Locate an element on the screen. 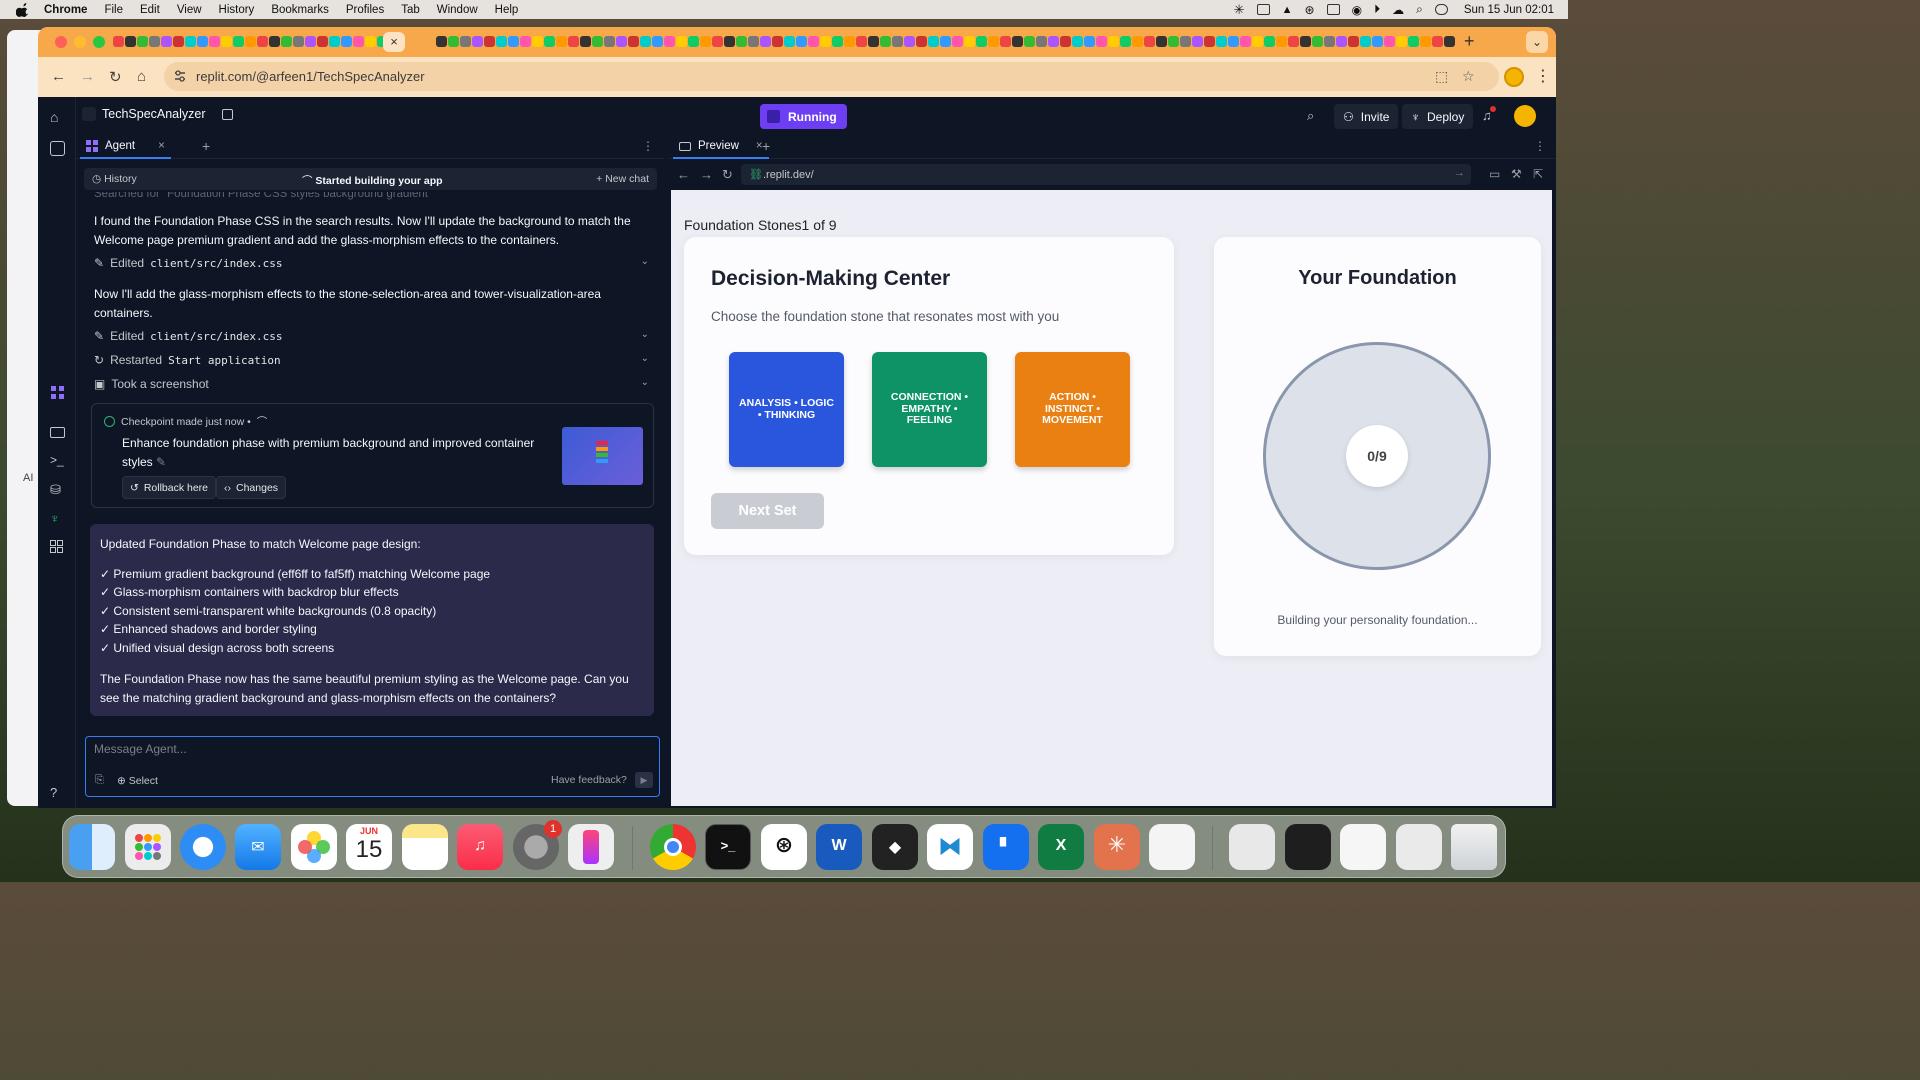 This screenshot has height=1080, width=1920. checkpoint-screenshot-thumbnail is located at coordinates (602, 456).